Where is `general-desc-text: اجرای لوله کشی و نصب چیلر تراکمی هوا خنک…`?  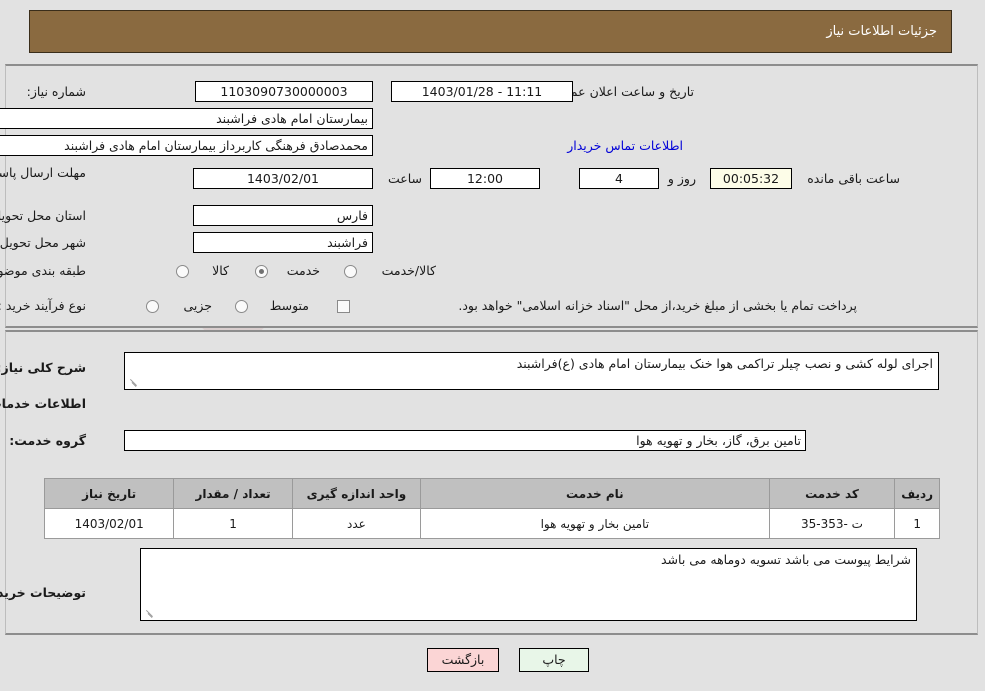
general-desc-text: اجرای لوله کشی و نصب چیلر تراکمی هوا خنک… is located at coordinates (725, 363).